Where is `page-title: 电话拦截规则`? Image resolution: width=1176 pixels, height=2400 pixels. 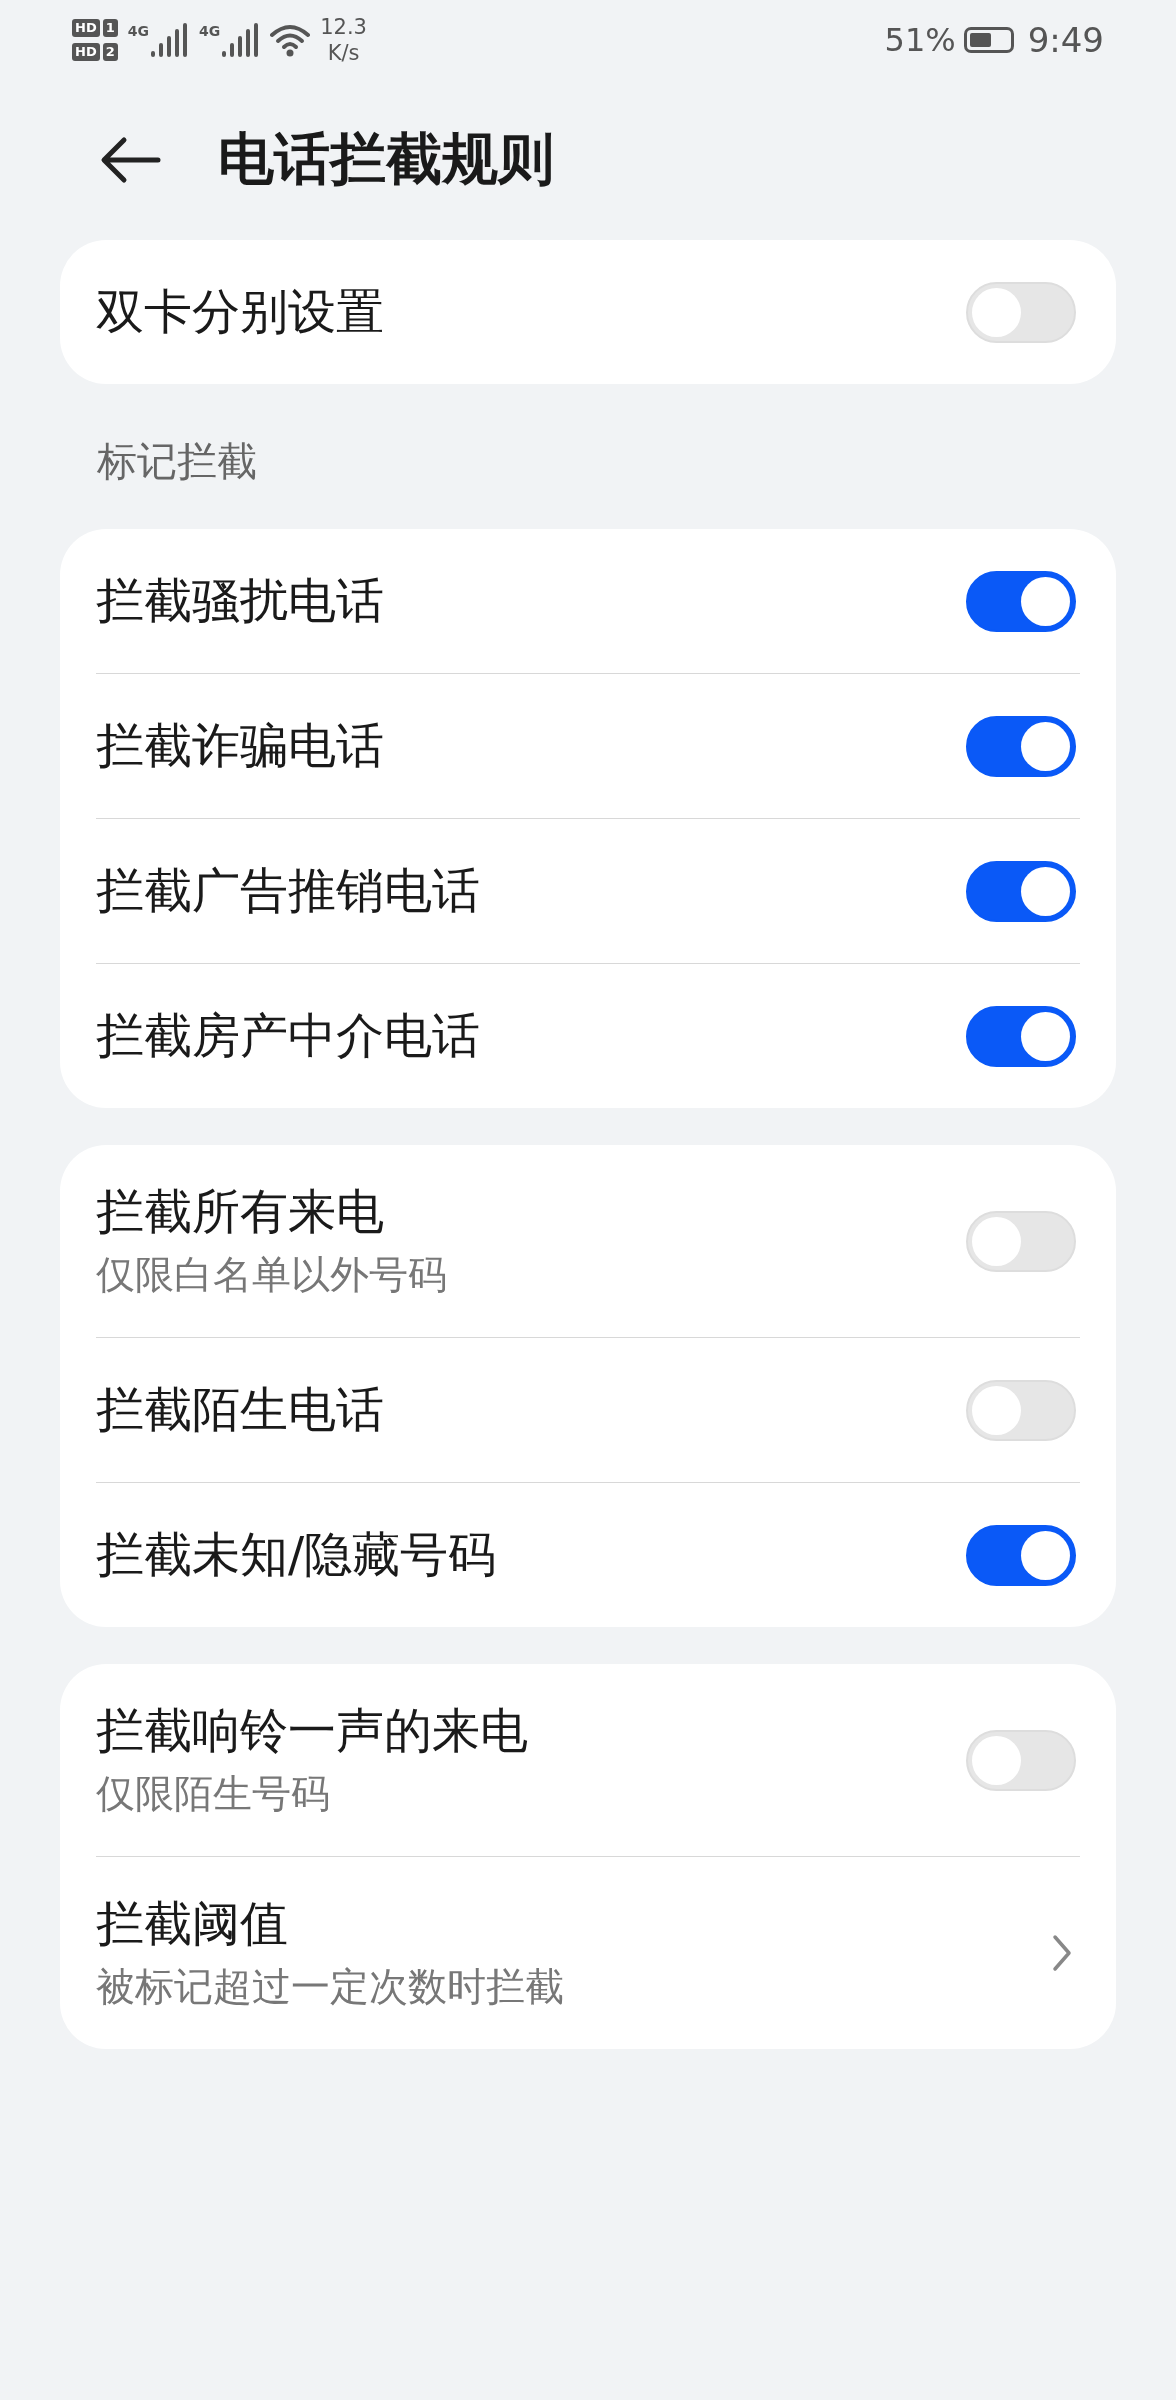
page-title: 电话拦截规则 is located at coordinates (386, 159).